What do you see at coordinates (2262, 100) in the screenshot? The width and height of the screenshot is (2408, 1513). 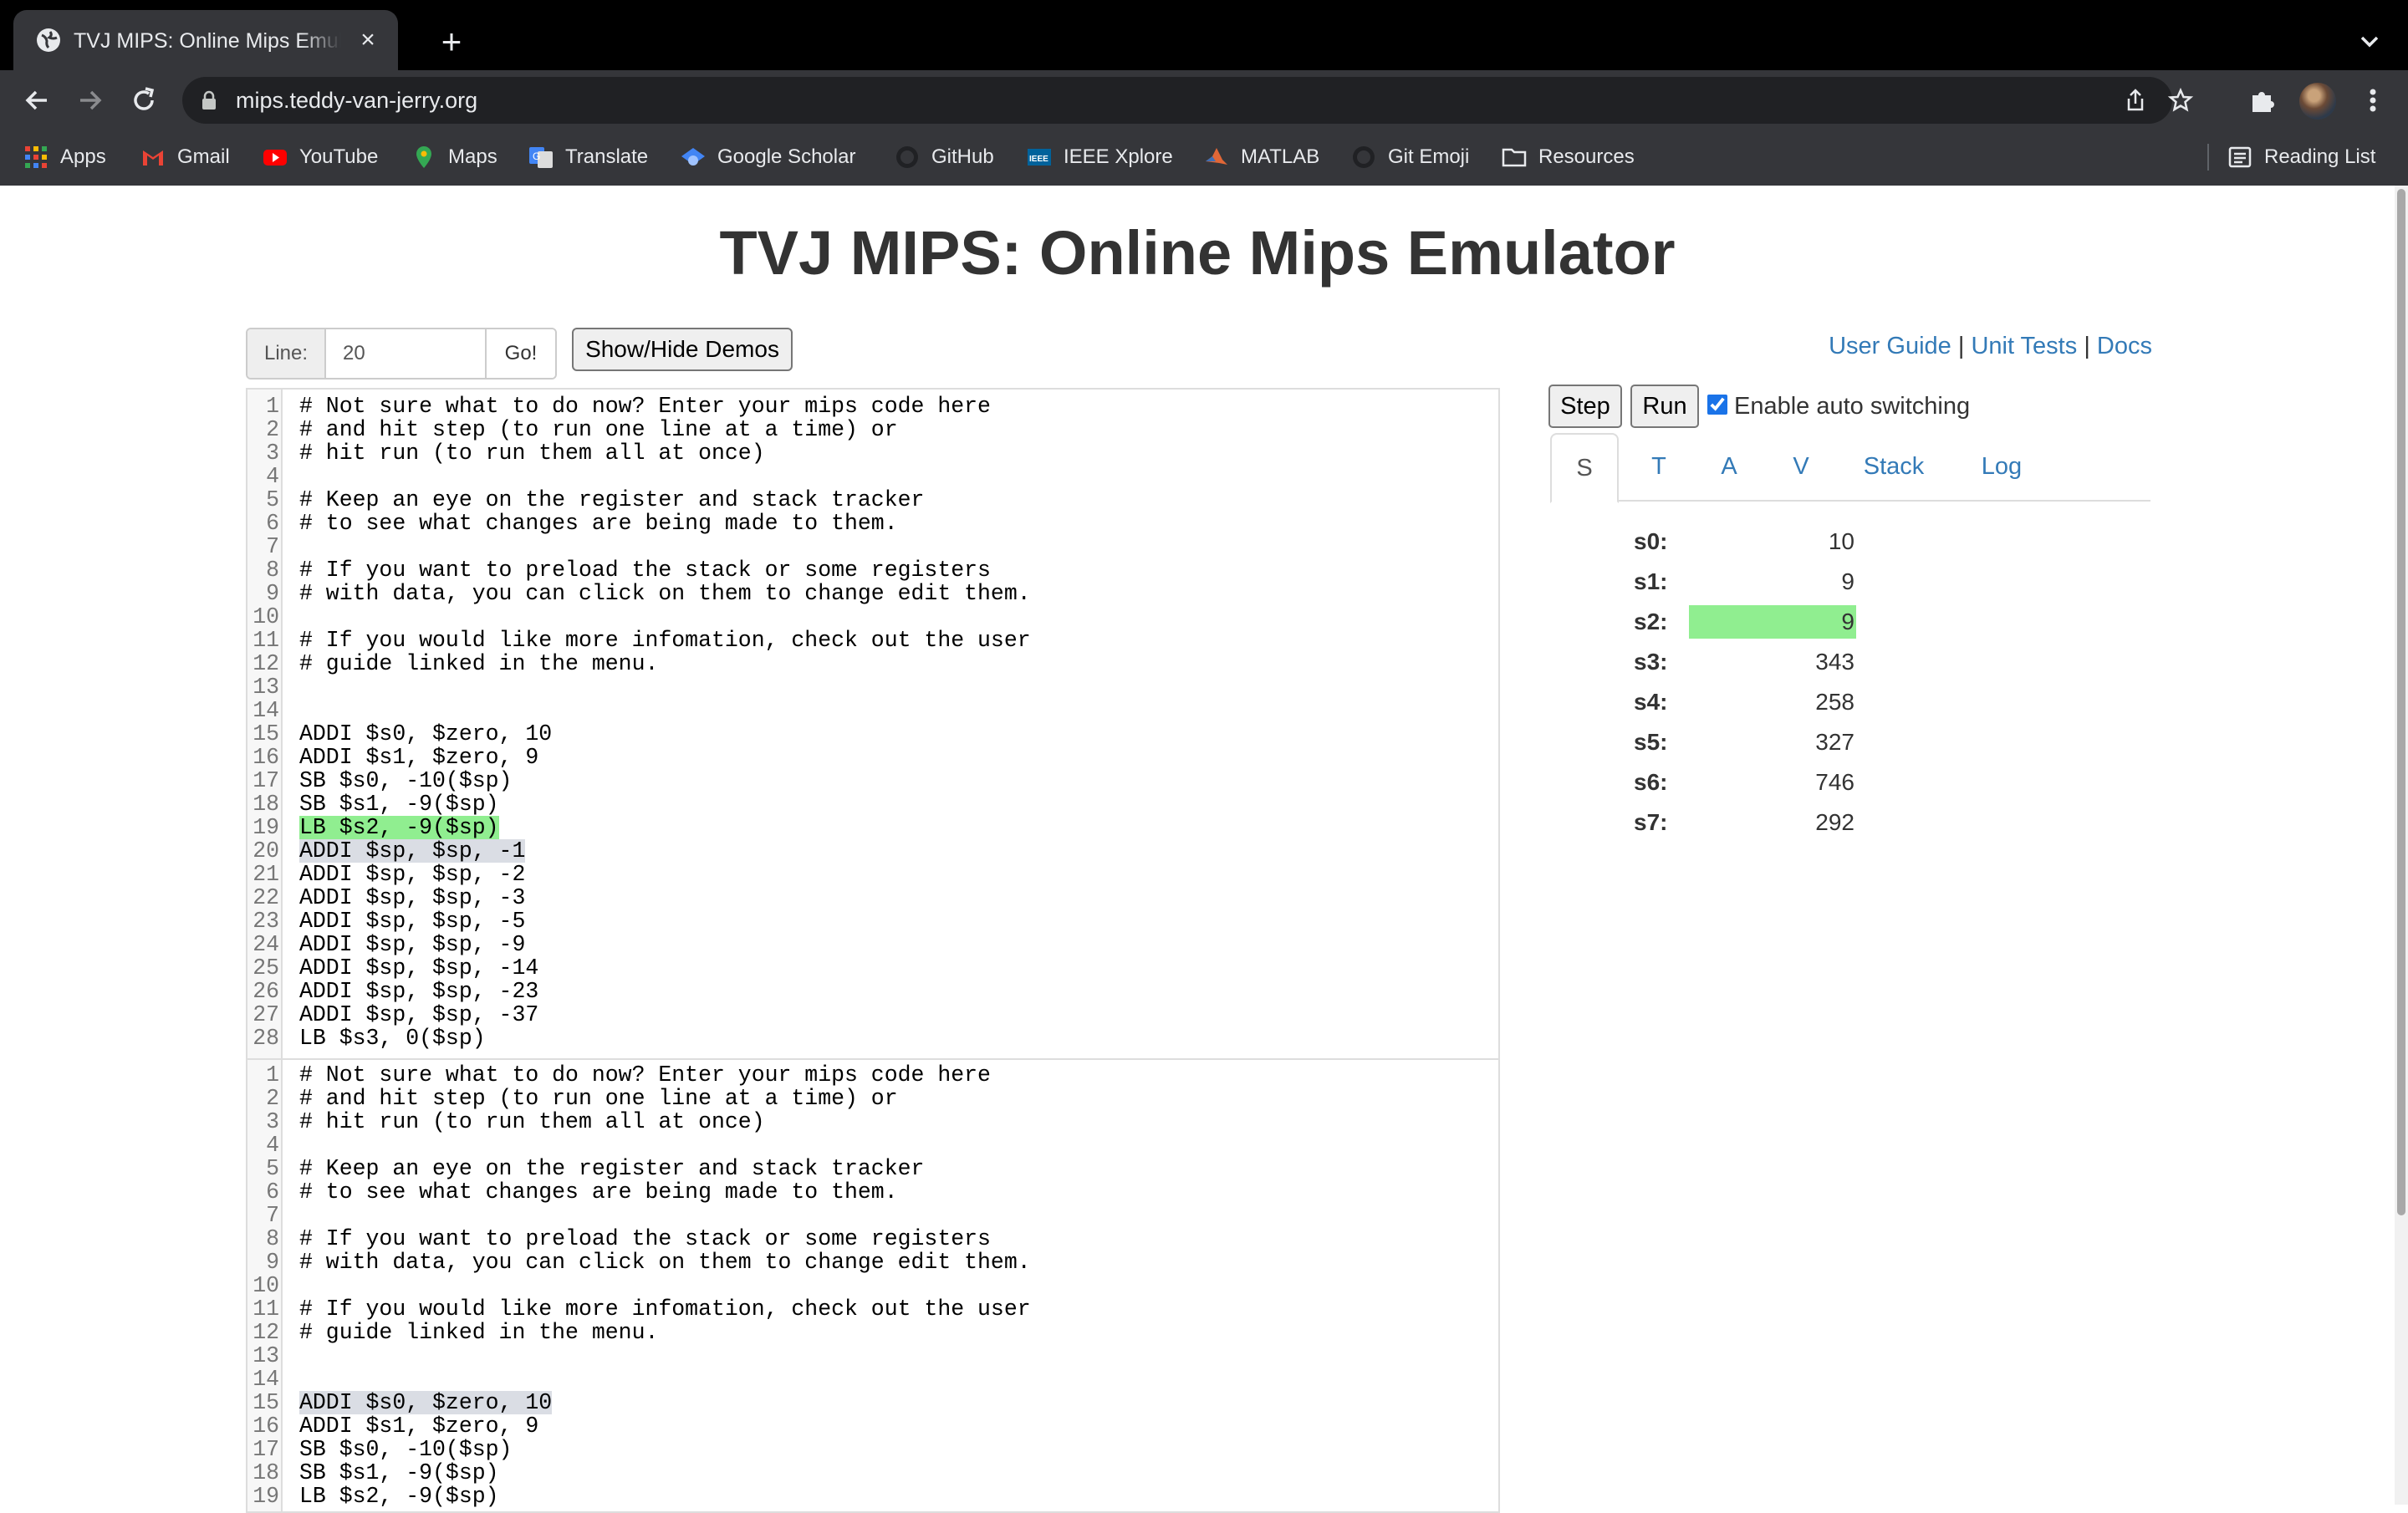 I see `extensions-puzzle-icon` at bounding box center [2262, 100].